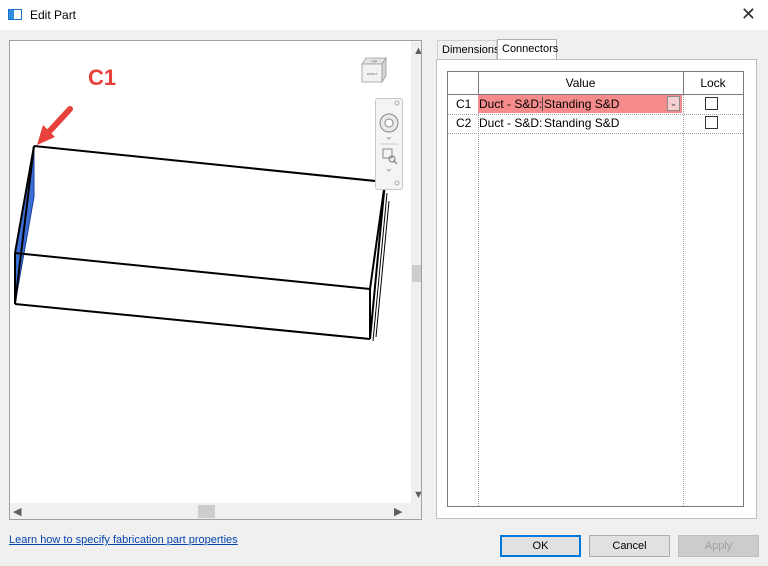 Image resolution: width=768 pixels, height=566 pixels. What do you see at coordinates (390, 156) in the screenshot?
I see `zoom-window-icon` at bounding box center [390, 156].